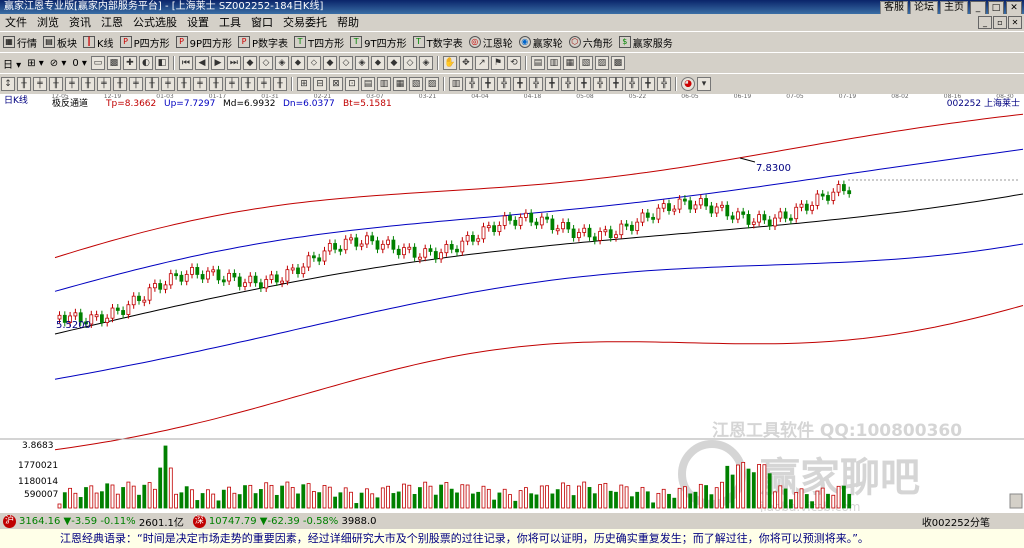  I want to click on tool-button: ▶, so click(217, 63).